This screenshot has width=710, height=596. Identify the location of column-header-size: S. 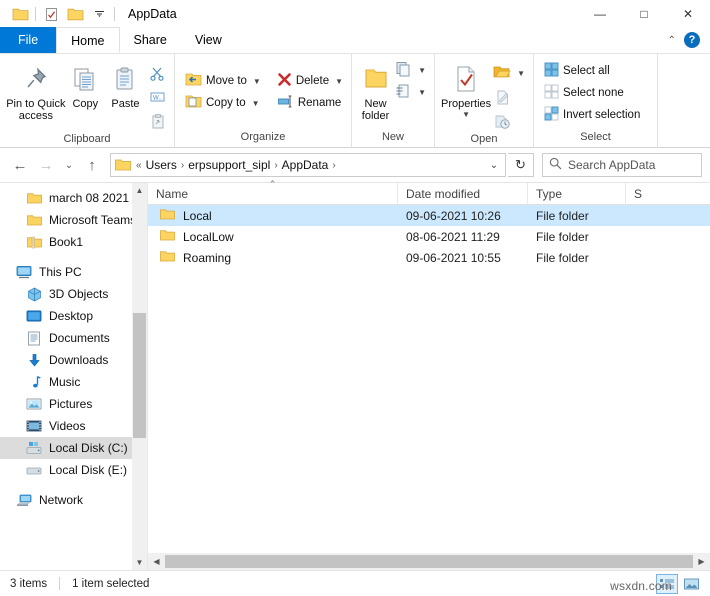
(646, 194).